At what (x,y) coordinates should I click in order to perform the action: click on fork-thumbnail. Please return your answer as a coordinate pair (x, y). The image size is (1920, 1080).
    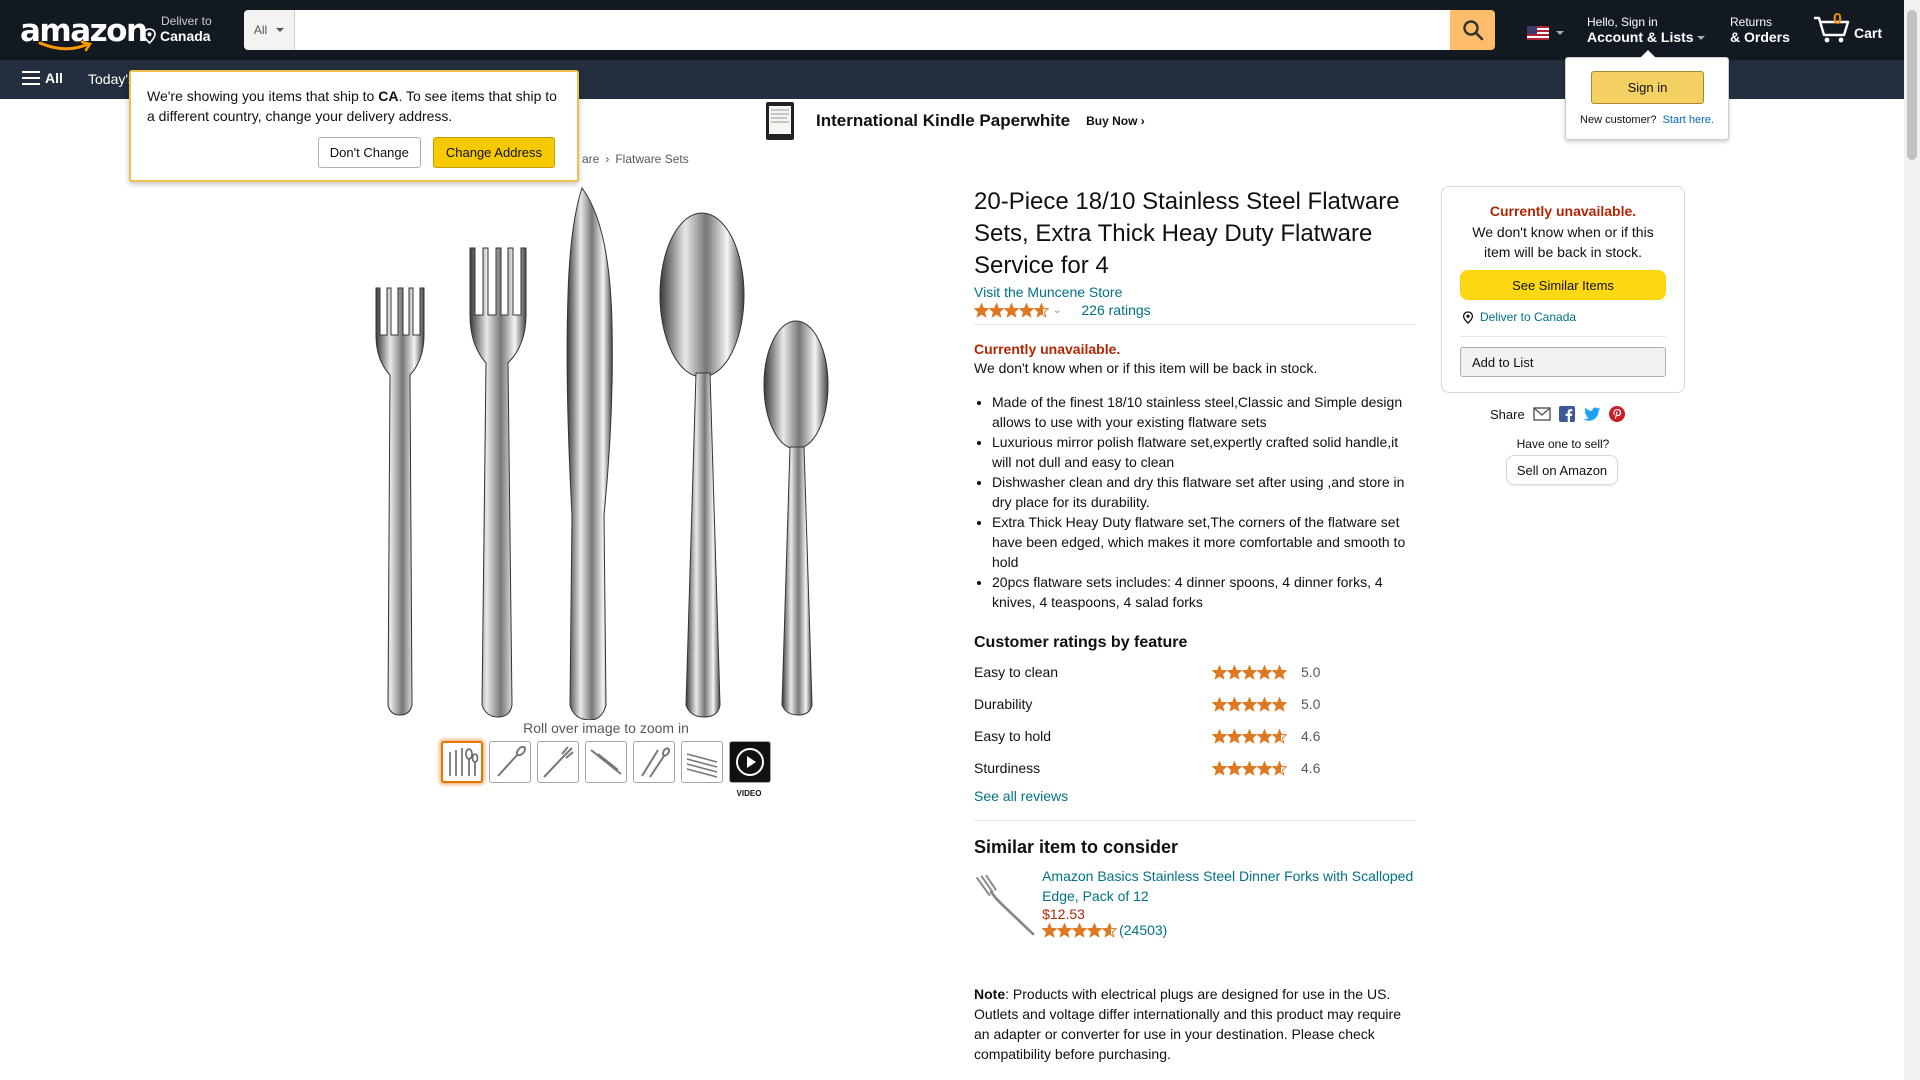
    Looking at the image, I should click on (558, 762).